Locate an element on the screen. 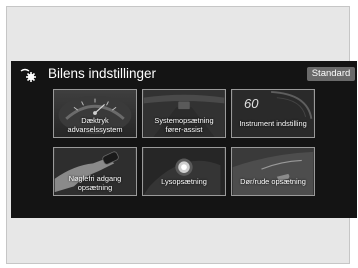 Image resolution: width=358 pixels, height=268 pixels. tile-label: Systemopsætning fører-assist is located at coordinates (184, 125).